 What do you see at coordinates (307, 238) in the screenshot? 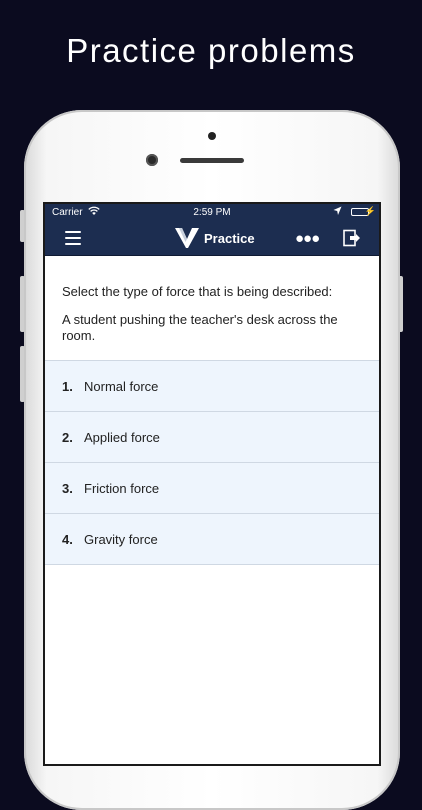
I see `more-dots-icon: ●●●` at bounding box center [307, 238].